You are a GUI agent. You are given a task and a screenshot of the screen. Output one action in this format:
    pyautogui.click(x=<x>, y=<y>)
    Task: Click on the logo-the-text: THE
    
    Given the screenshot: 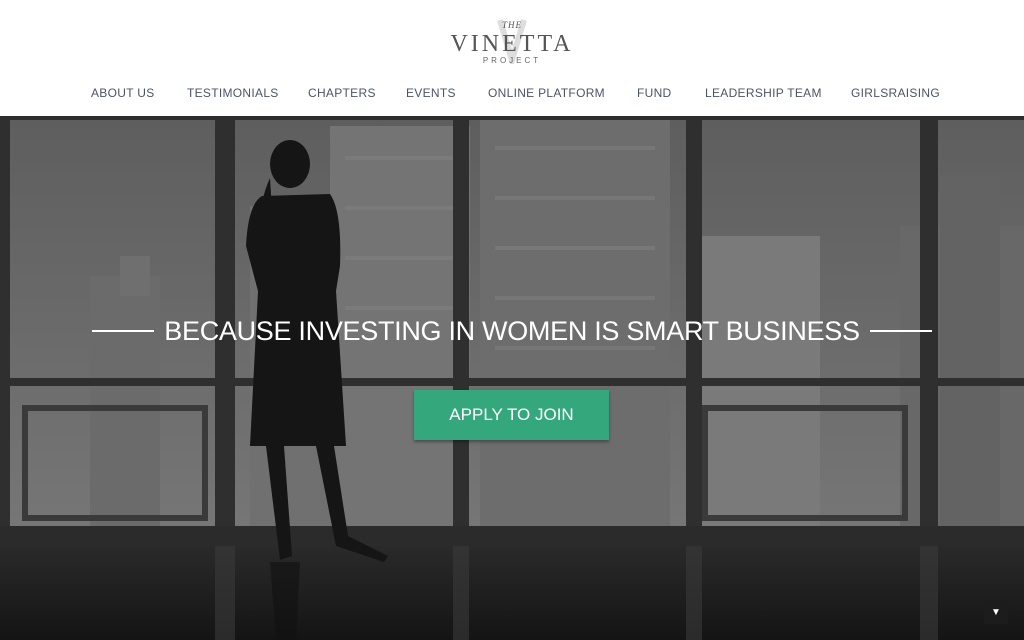 What is the action you would take?
    pyautogui.click(x=511, y=25)
    